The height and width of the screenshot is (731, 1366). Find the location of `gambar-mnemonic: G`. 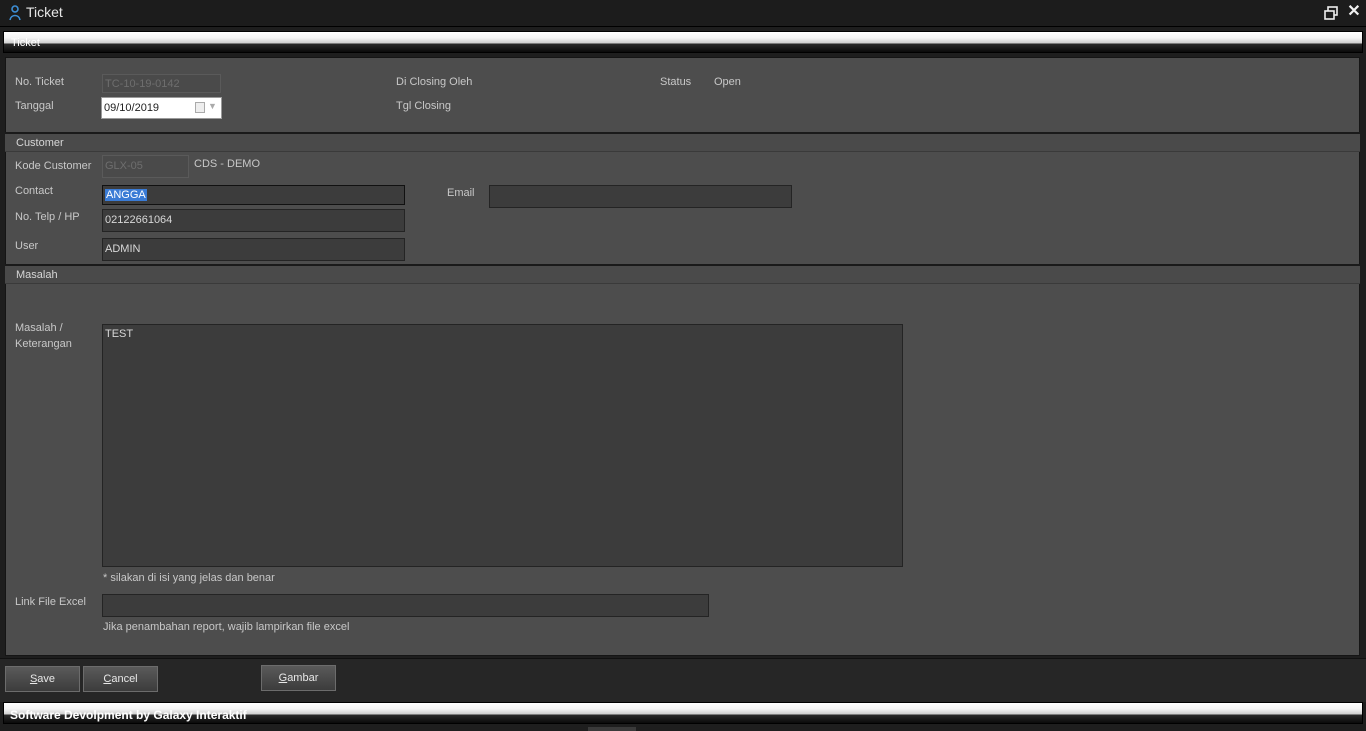

gambar-mnemonic: G is located at coordinates (283, 678).